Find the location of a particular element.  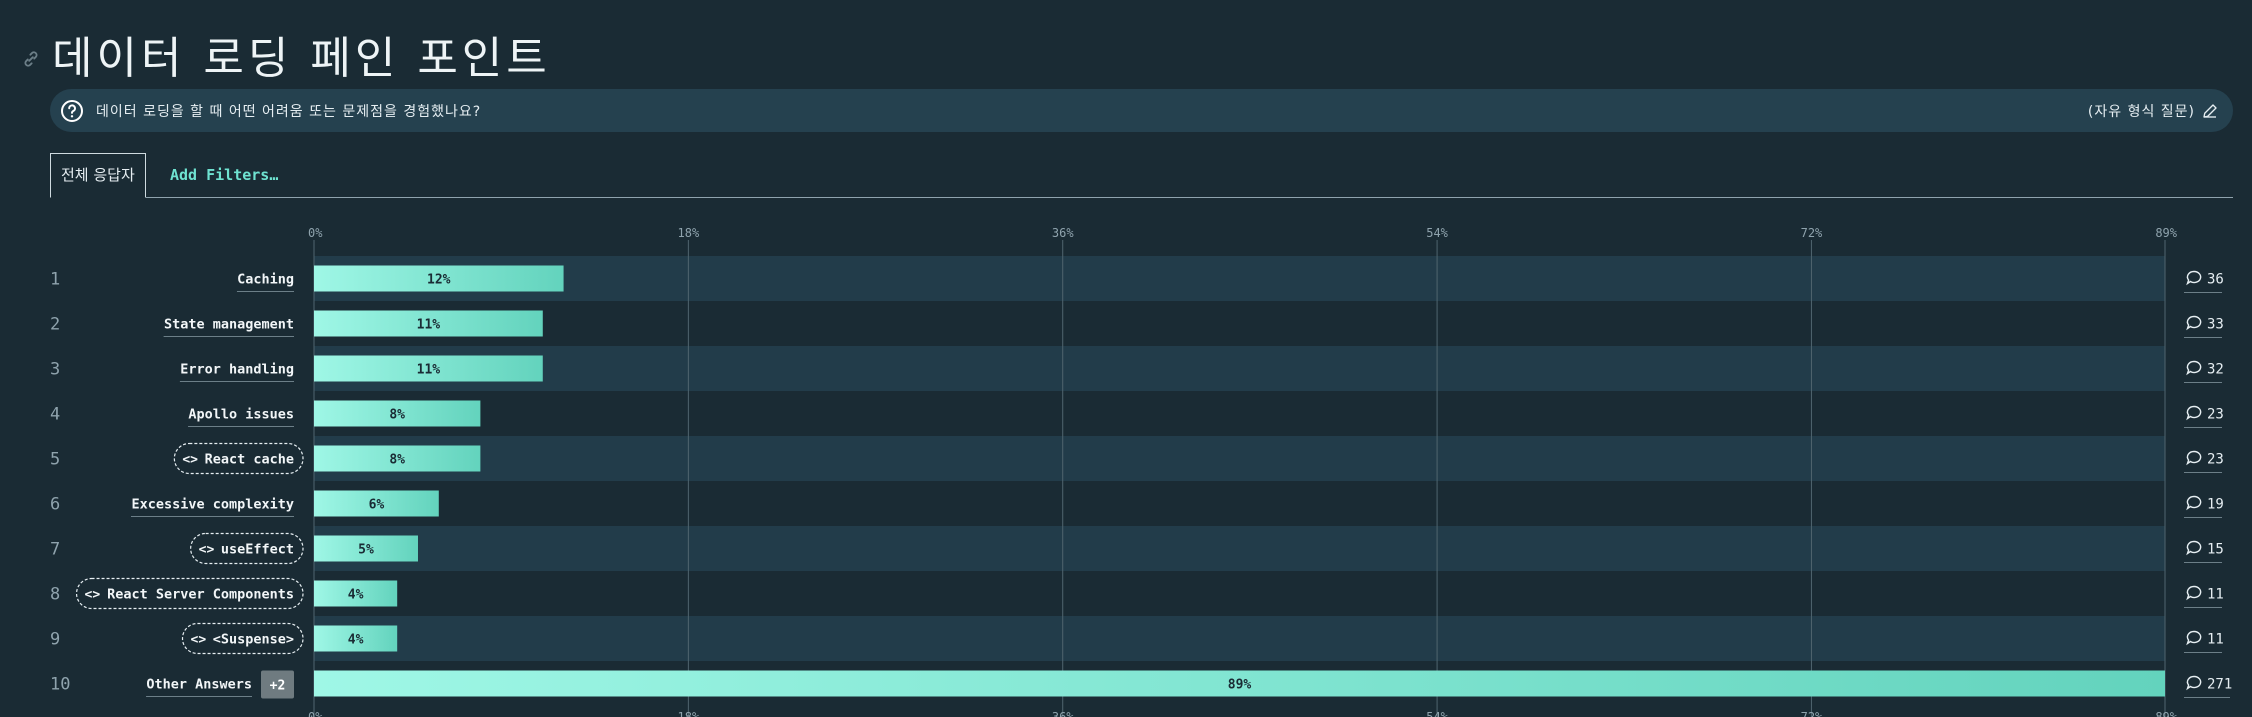

category-label: React Server Components is located at coordinates (200, 595).